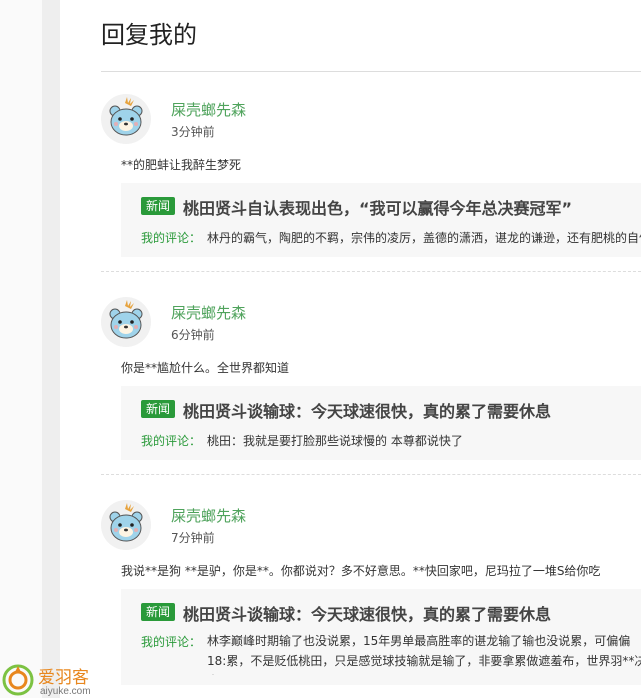  Describe the element at coordinates (65, 691) in the screenshot. I see `watermark-domain: aiyuke.com` at that location.